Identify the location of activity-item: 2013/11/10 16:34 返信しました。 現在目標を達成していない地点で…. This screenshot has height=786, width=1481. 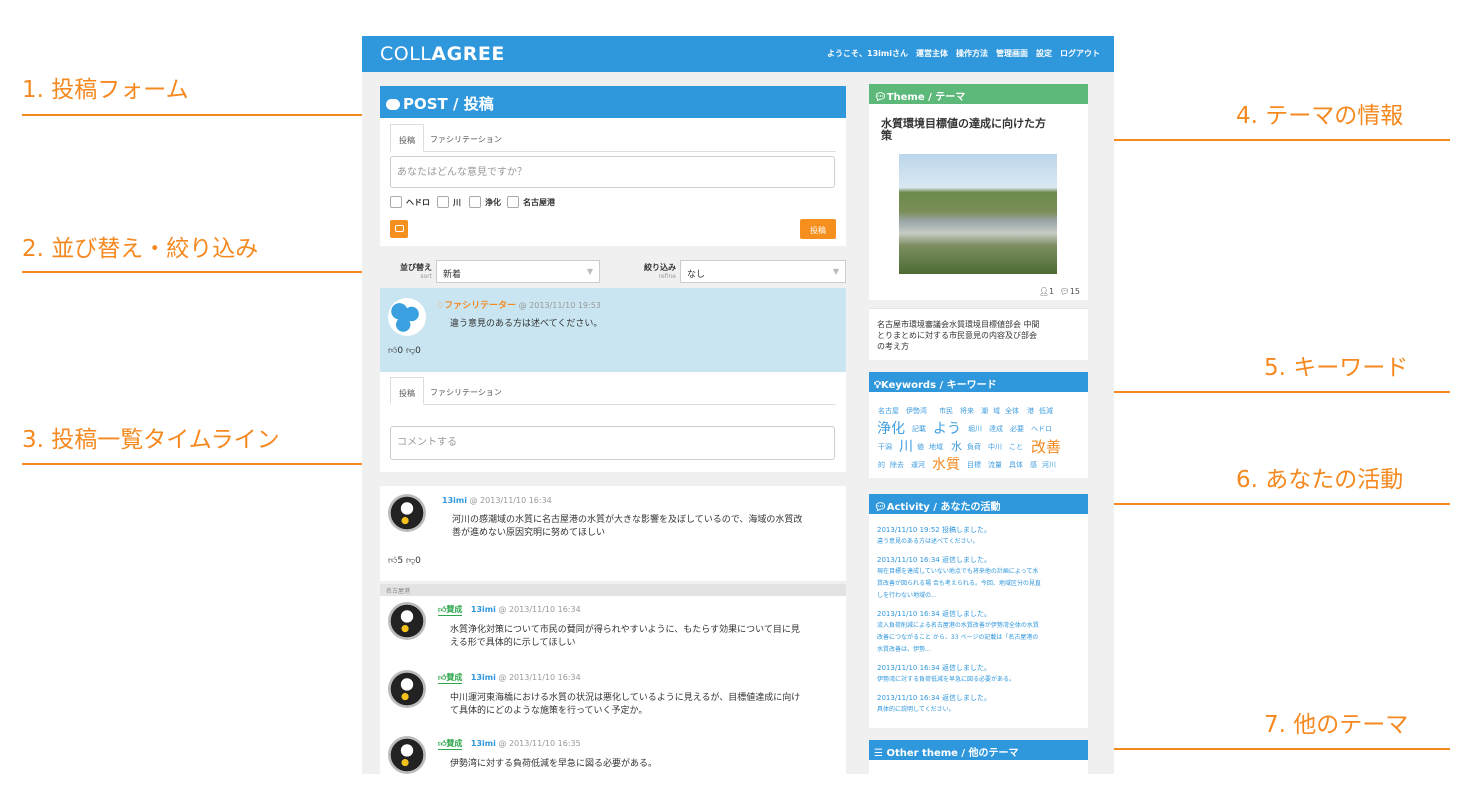
(979, 578).